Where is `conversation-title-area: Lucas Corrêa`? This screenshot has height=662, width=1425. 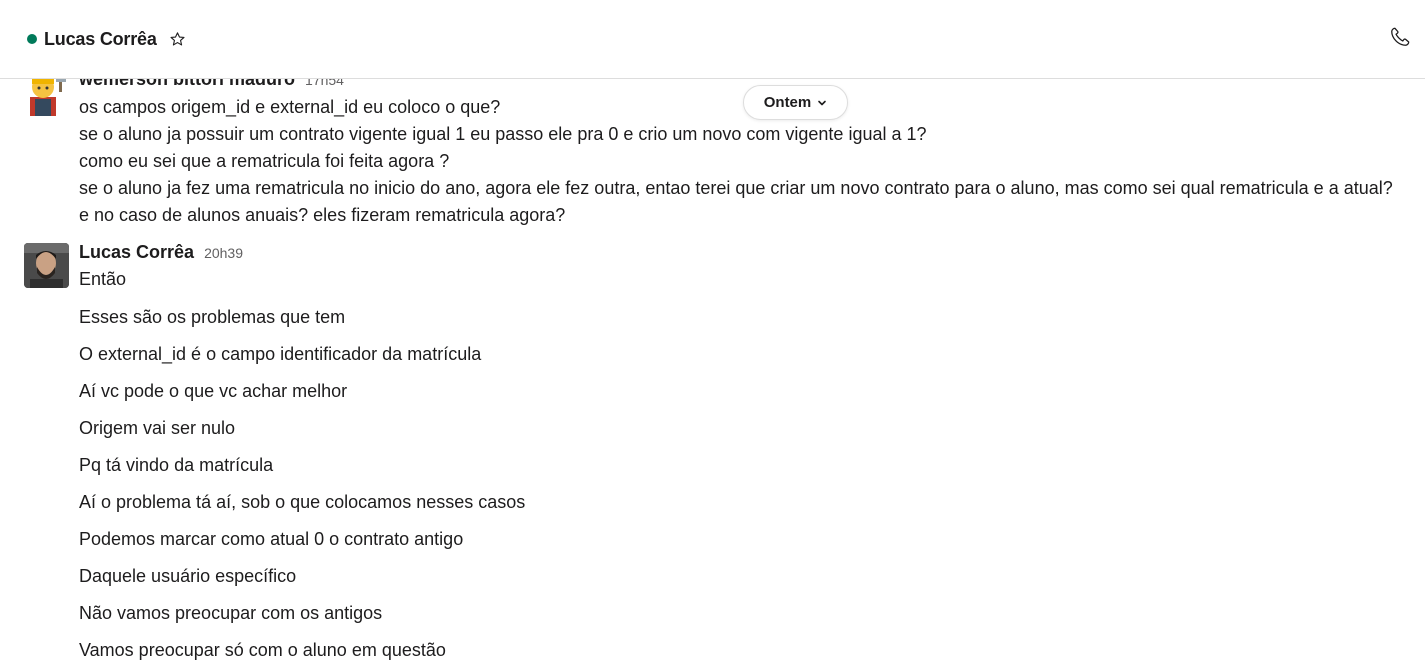 conversation-title-area: Lucas Corrêa is located at coordinates (106, 39).